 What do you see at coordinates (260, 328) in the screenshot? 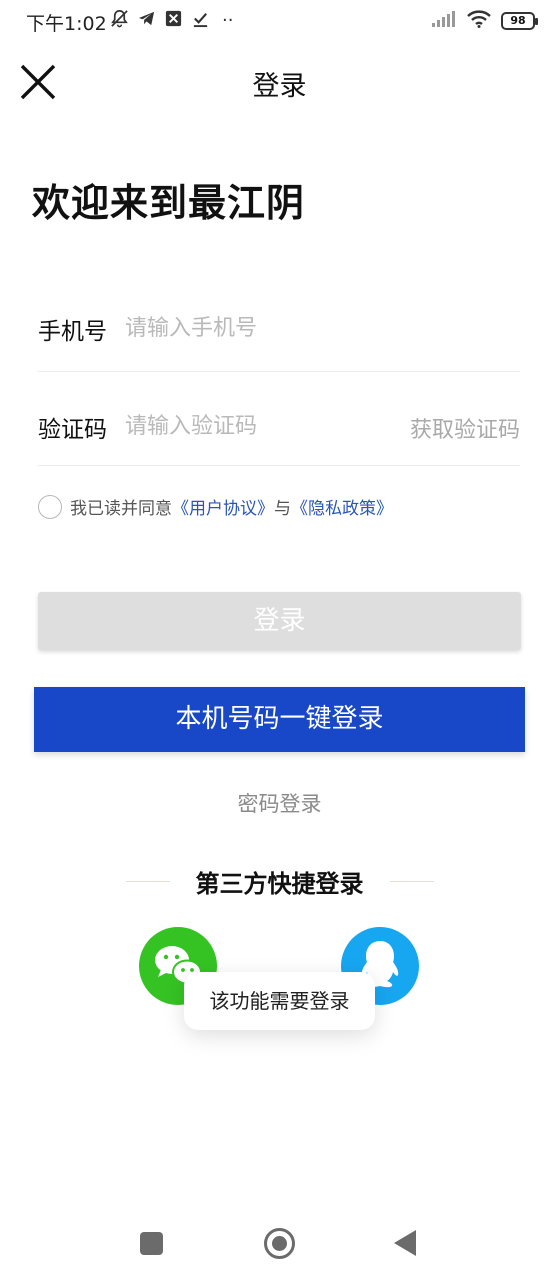
I see `phone-input` at bounding box center [260, 328].